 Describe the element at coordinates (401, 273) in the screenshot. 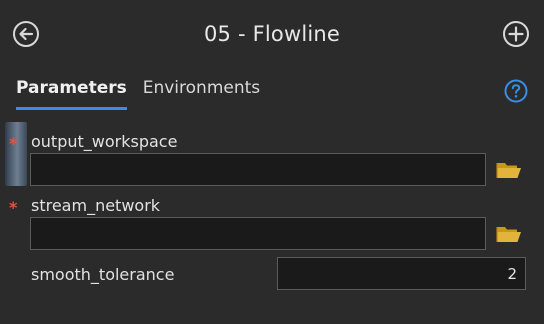

I see `smooth-tolerance-input` at that location.